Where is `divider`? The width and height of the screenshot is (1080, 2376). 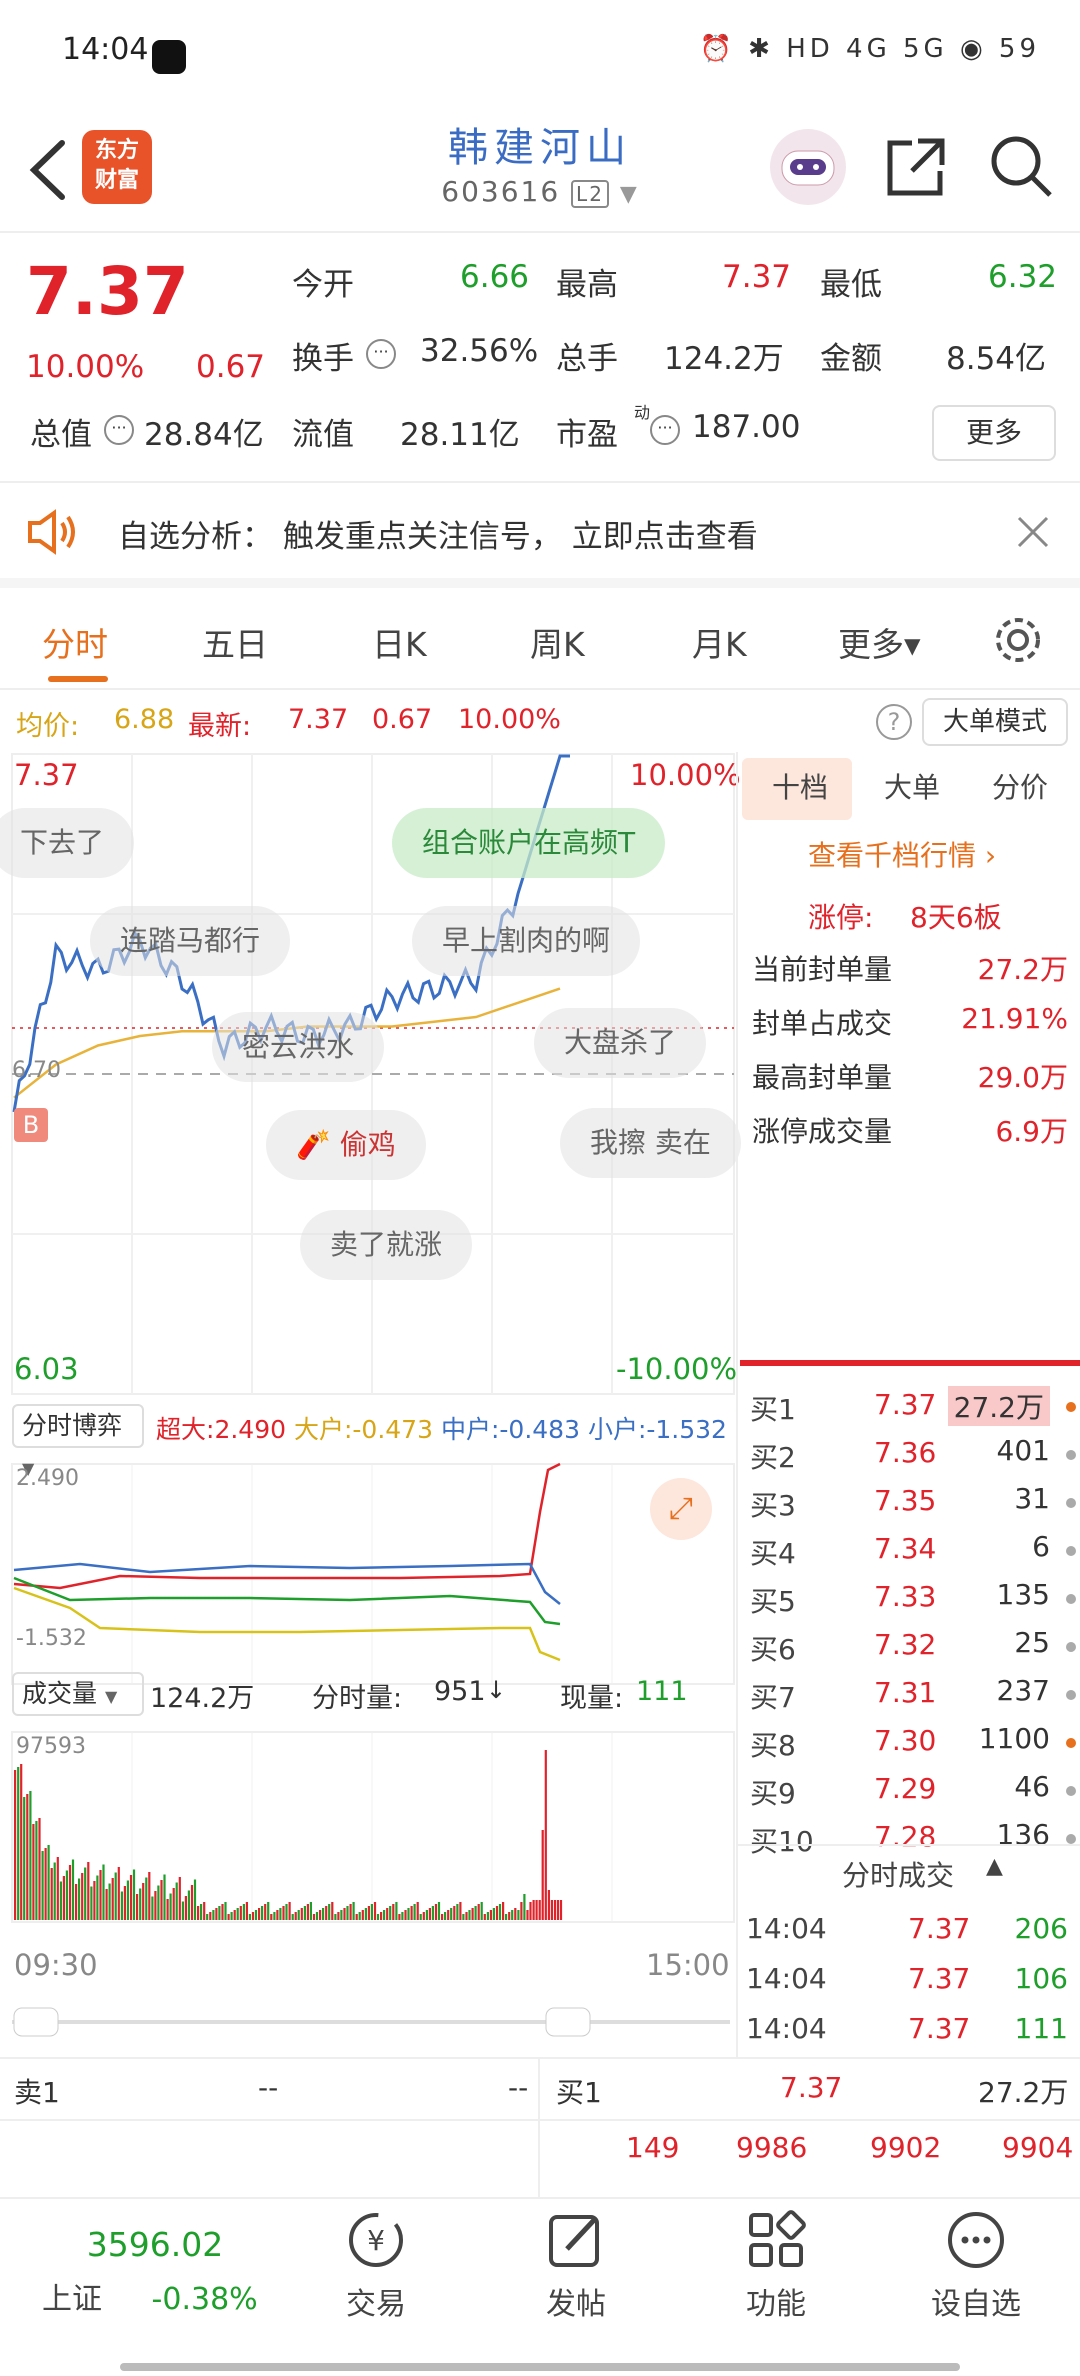
divider is located at coordinates (539, 2129).